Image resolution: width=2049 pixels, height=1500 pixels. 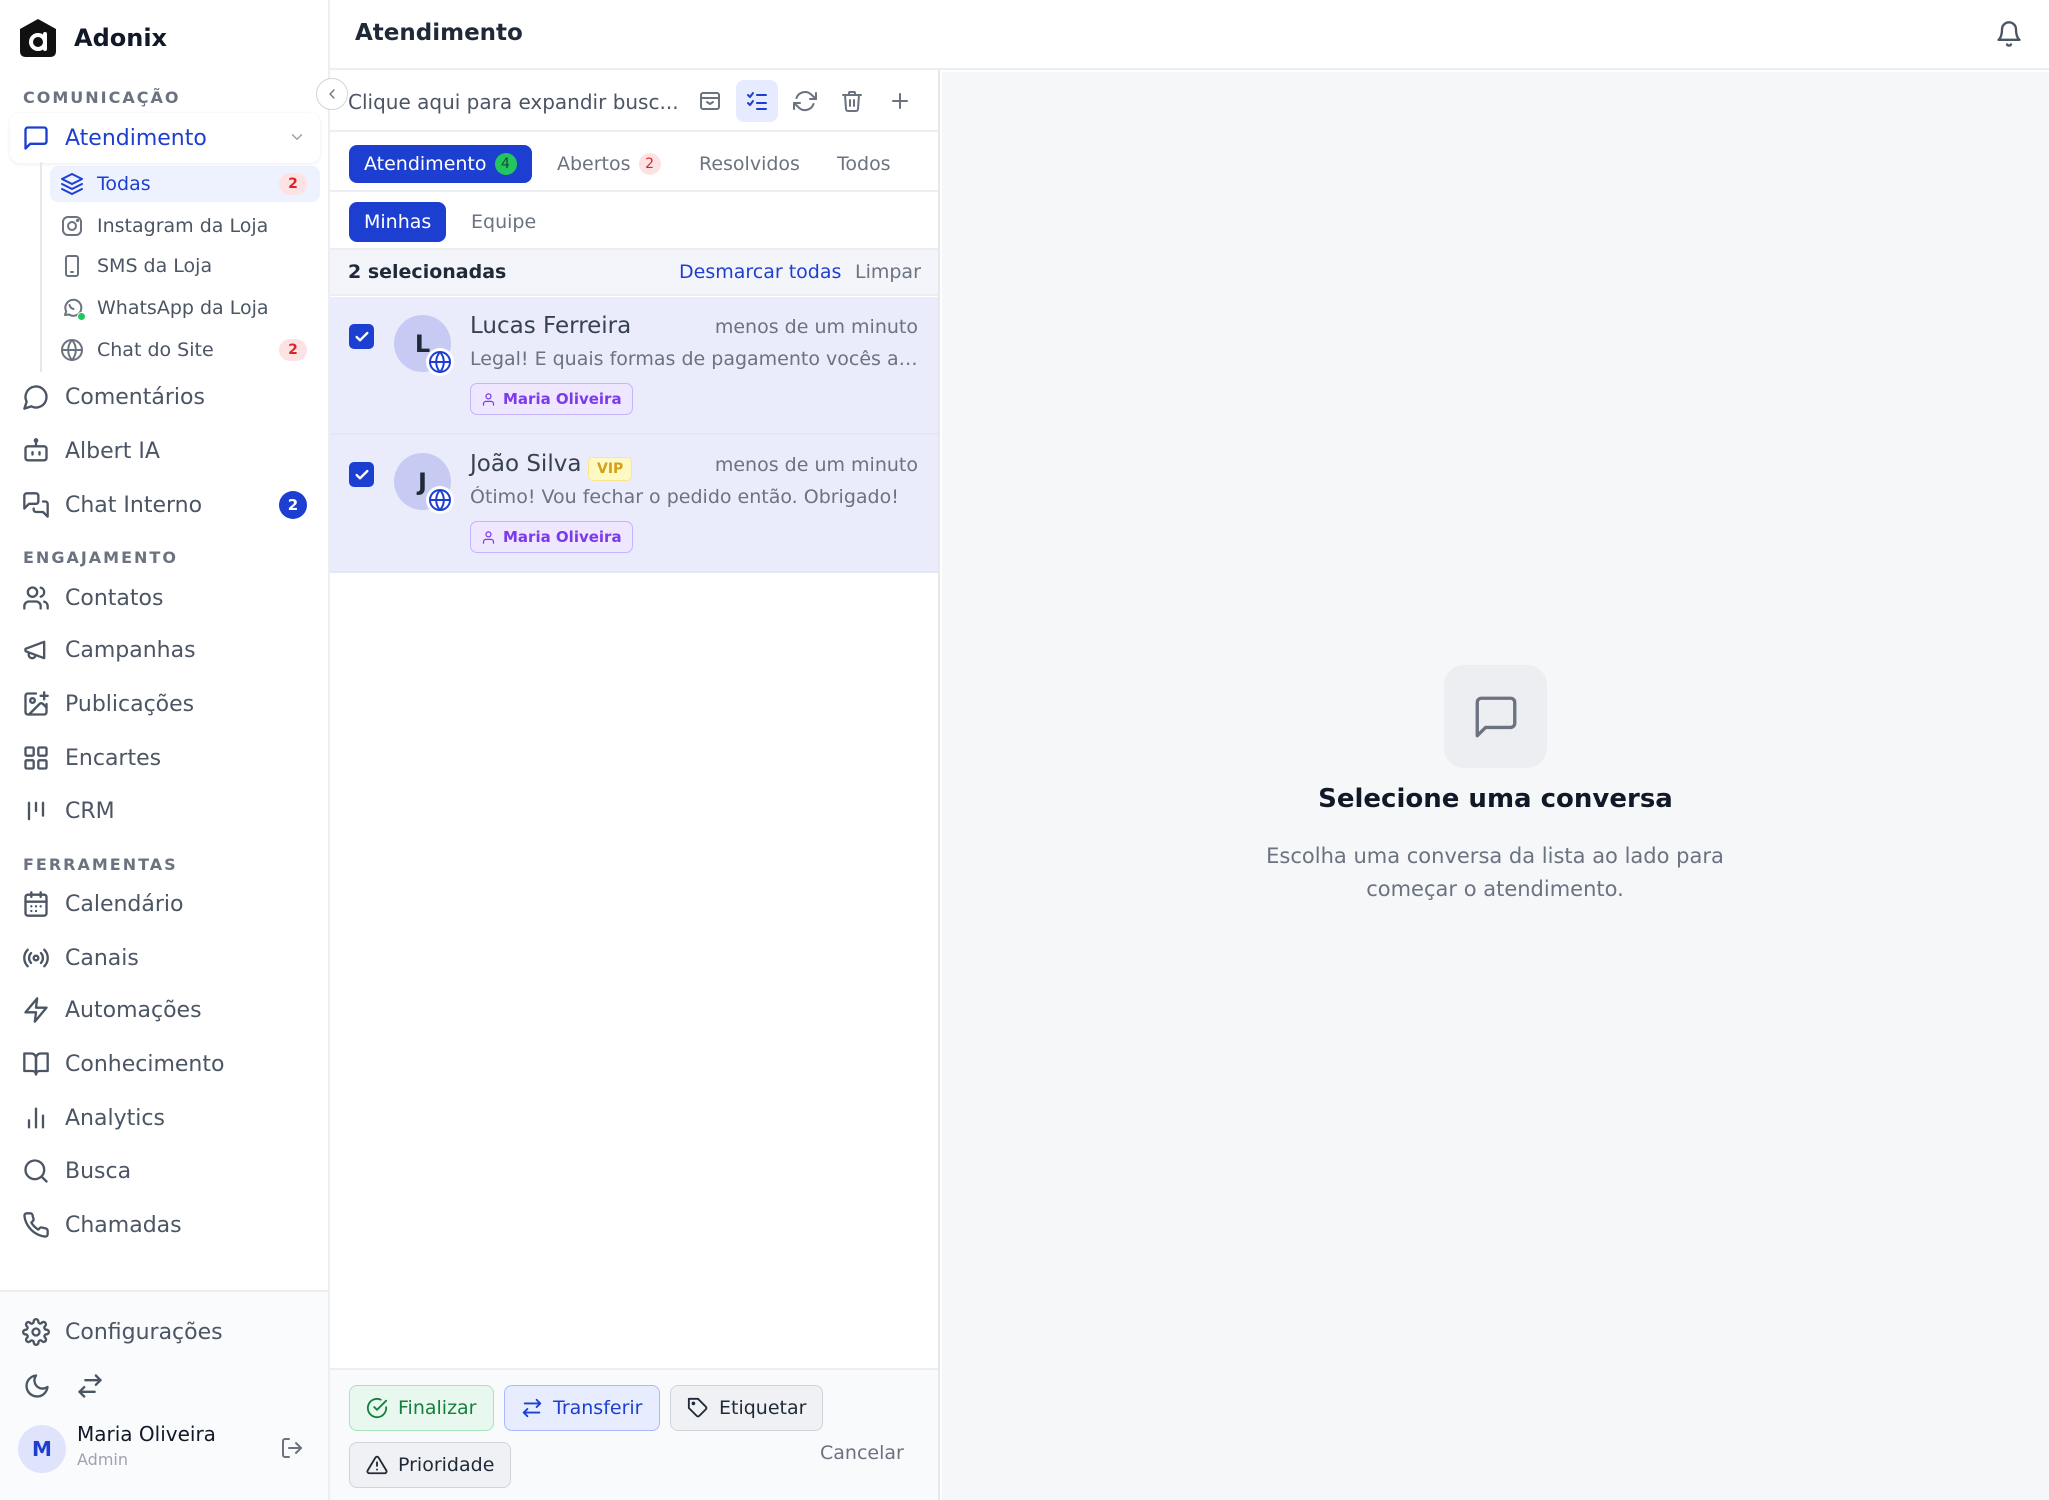 What do you see at coordinates (36, 1225) in the screenshot?
I see `phone-icon` at bounding box center [36, 1225].